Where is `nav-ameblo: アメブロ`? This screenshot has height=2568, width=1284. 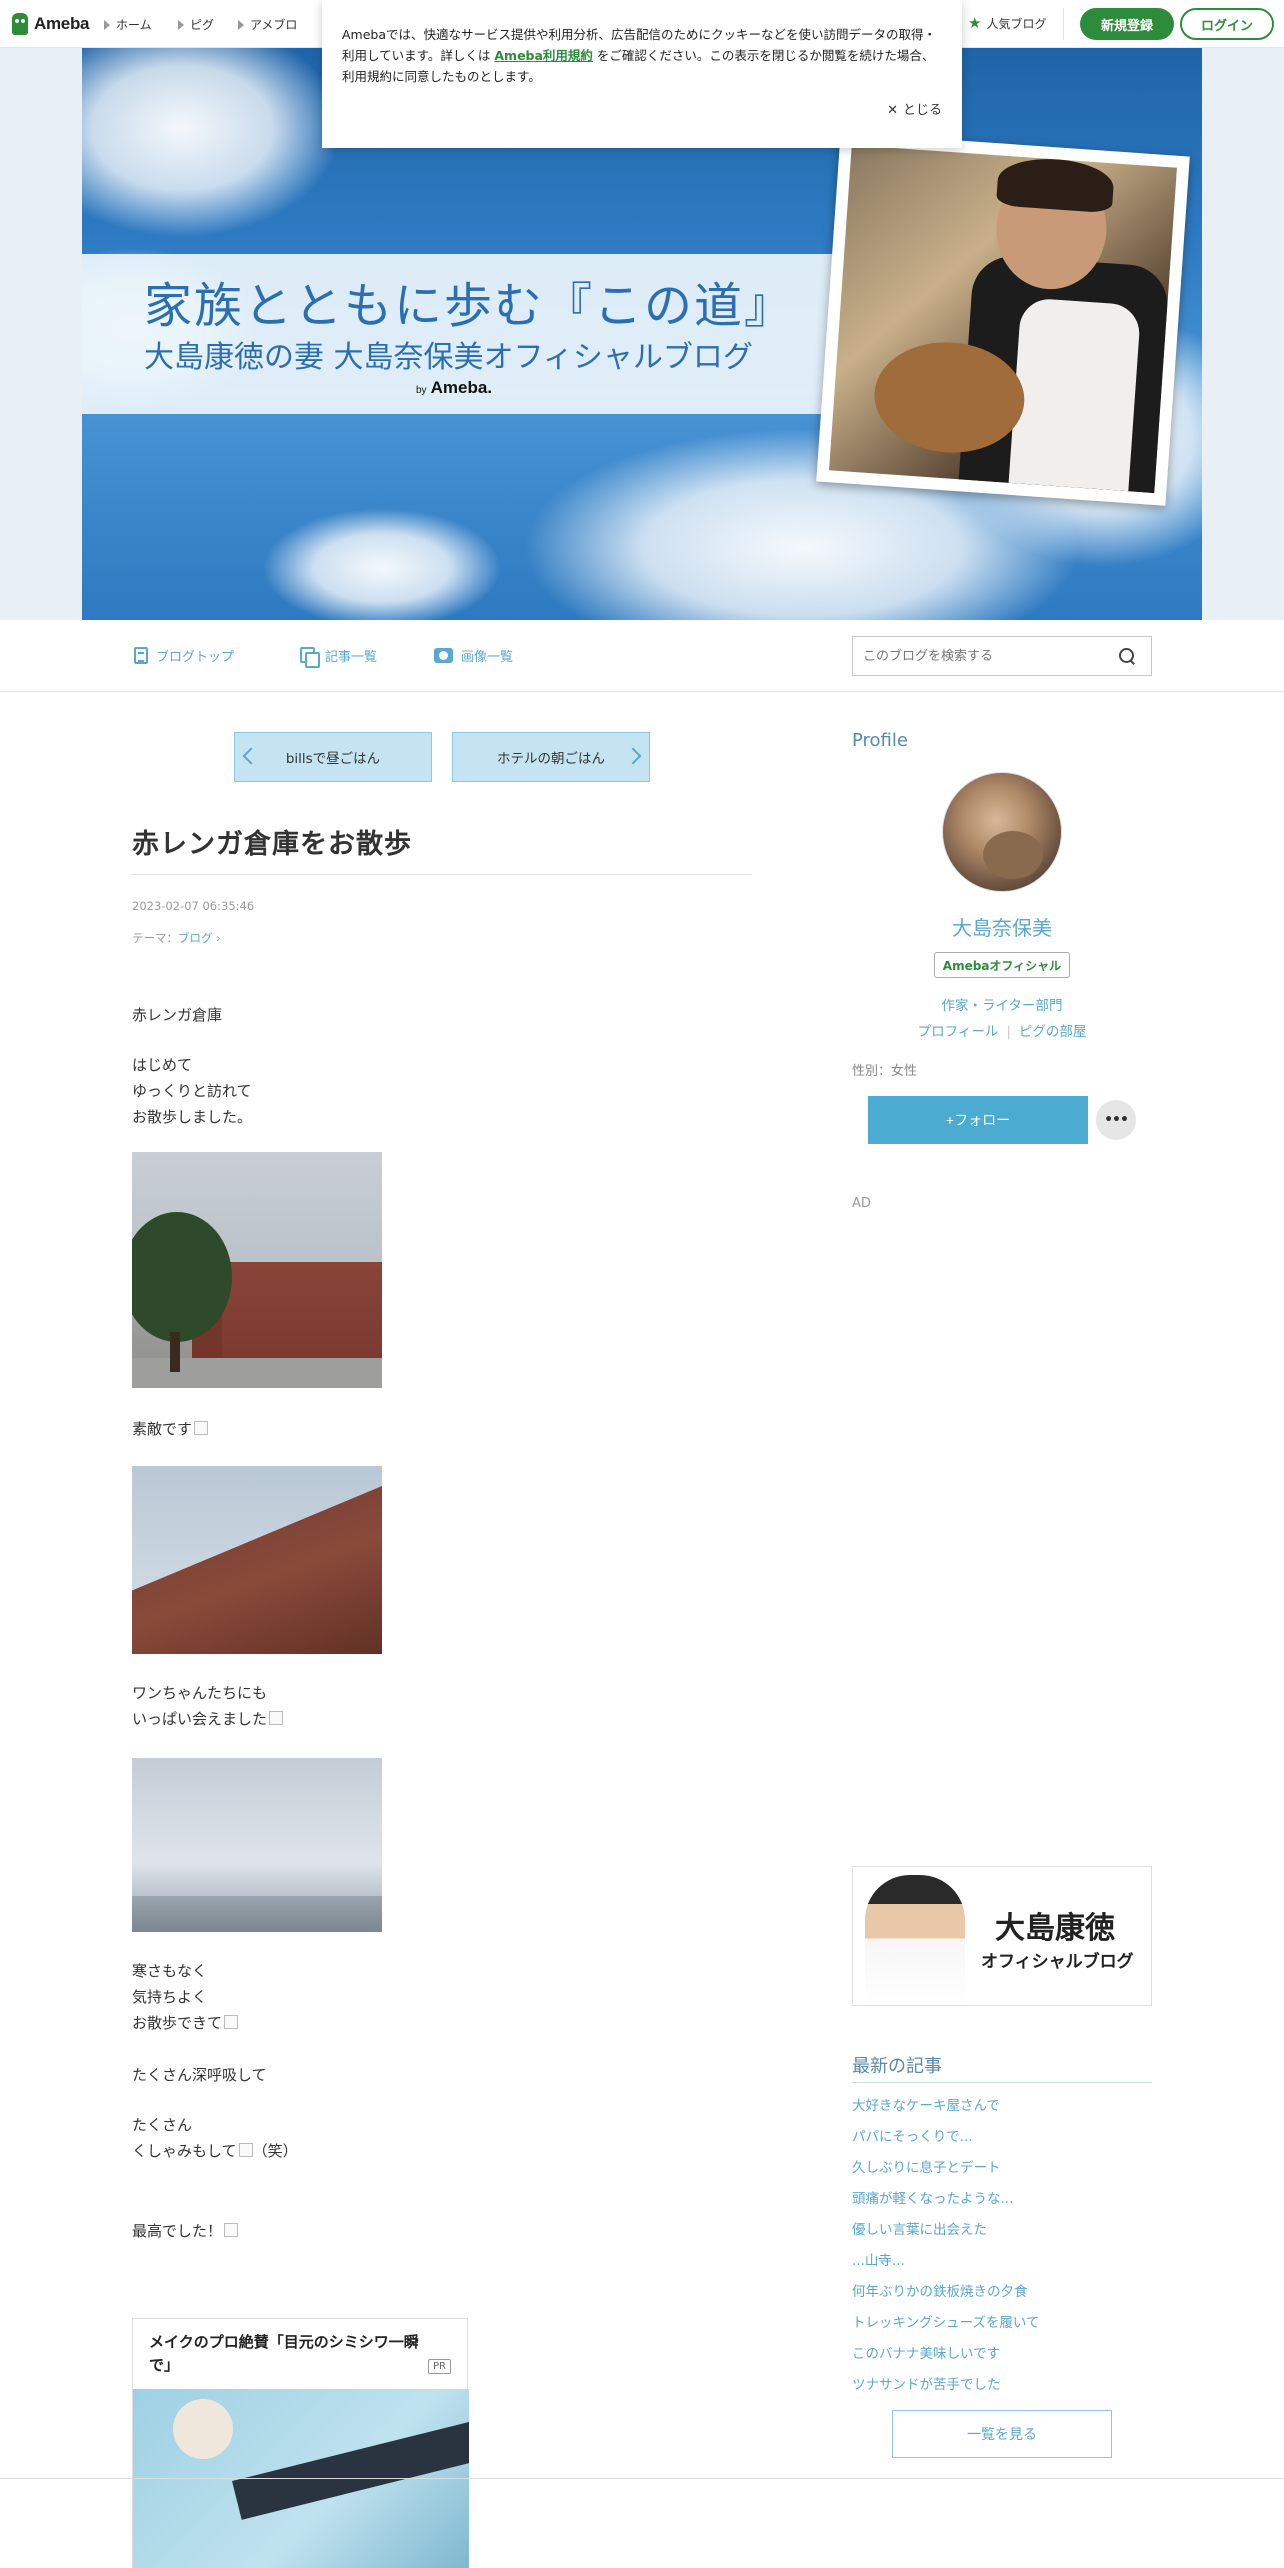
nav-ameblo: アメブロ is located at coordinates (267, 24).